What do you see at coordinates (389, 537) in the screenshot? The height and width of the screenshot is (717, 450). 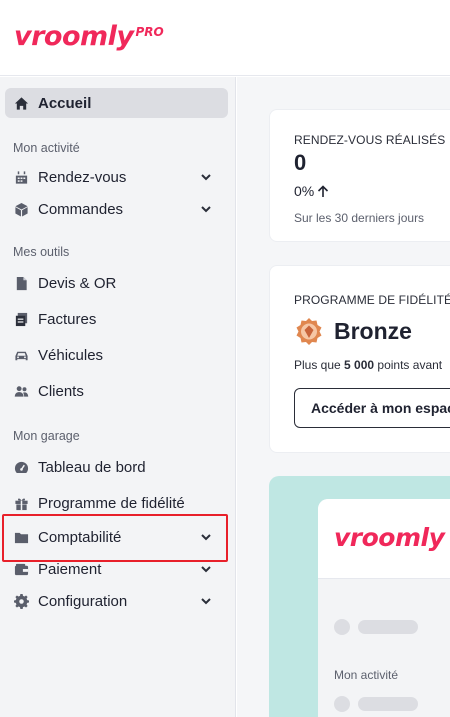 I see `promo-logo: vroomly` at bounding box center [389, 537].